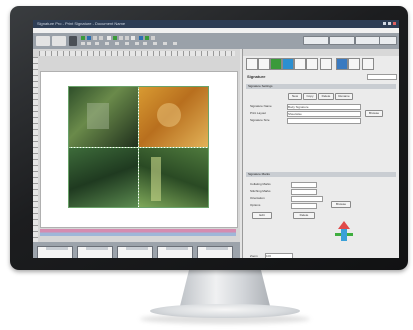  I want to click on preview-tool-icon, so click(354, 64).